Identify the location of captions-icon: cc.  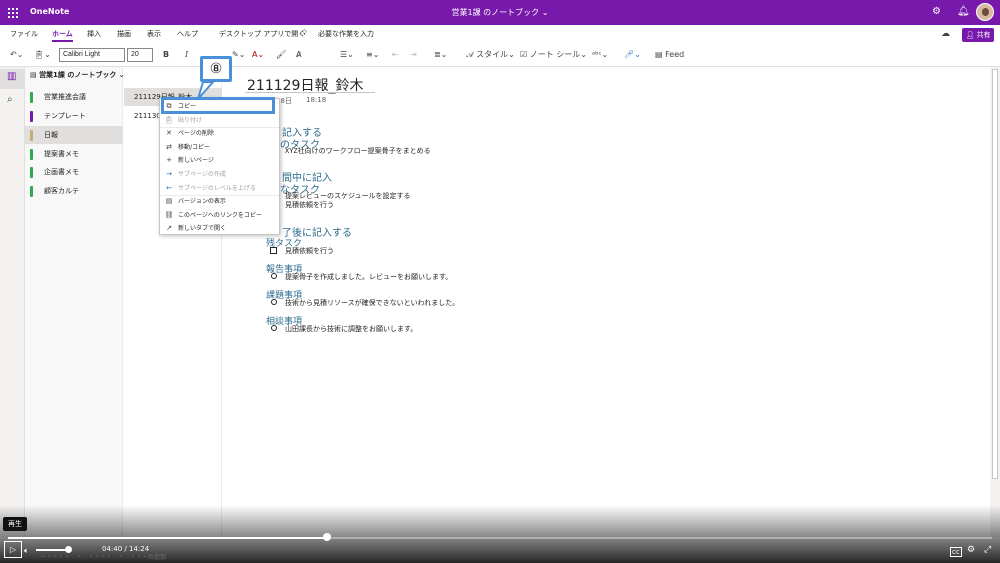
(956, 552).